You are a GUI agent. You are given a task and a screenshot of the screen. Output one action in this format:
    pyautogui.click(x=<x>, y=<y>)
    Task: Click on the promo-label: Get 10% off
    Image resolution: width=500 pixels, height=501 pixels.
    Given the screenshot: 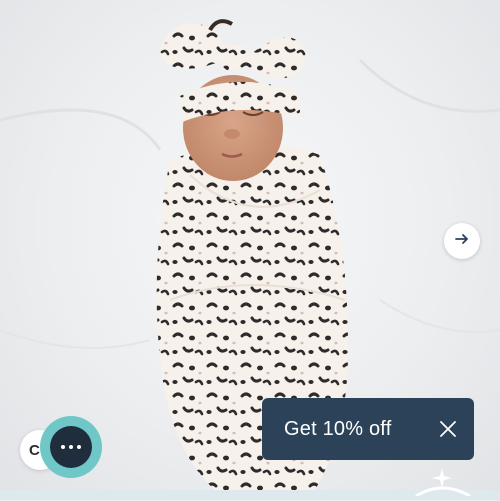 What is the action you would take?
    pyautogui.click(x=360, y=429)
    